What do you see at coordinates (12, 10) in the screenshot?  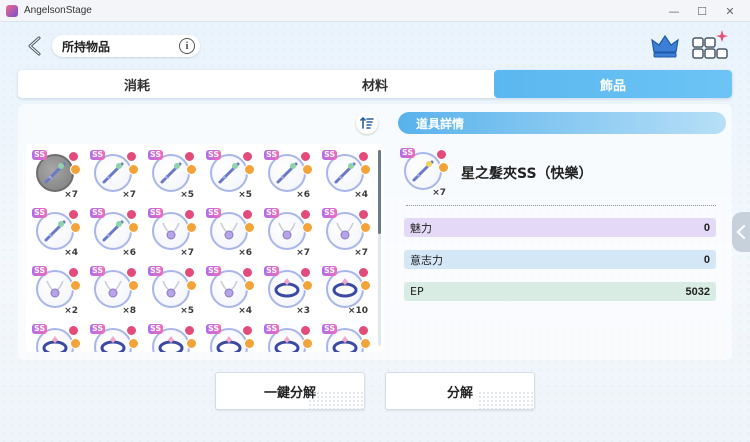 I see `app-icon` at bounding box center [12, 10].